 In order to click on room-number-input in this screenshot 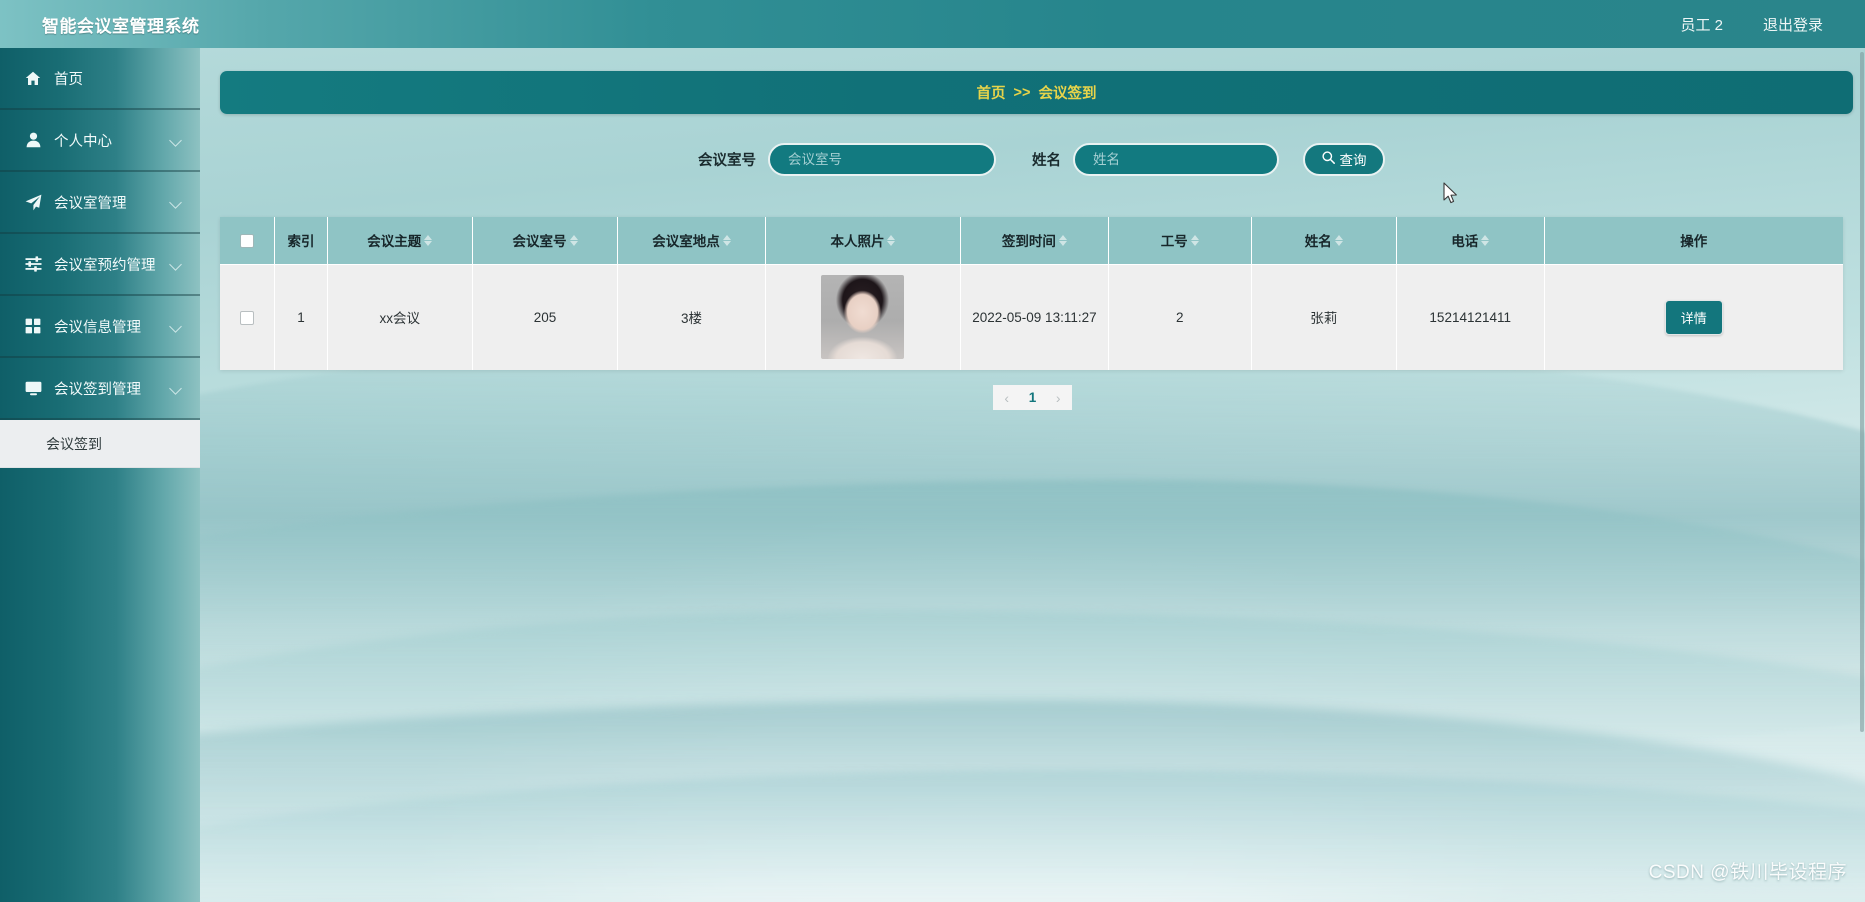, I will do `click(882, 159)`.